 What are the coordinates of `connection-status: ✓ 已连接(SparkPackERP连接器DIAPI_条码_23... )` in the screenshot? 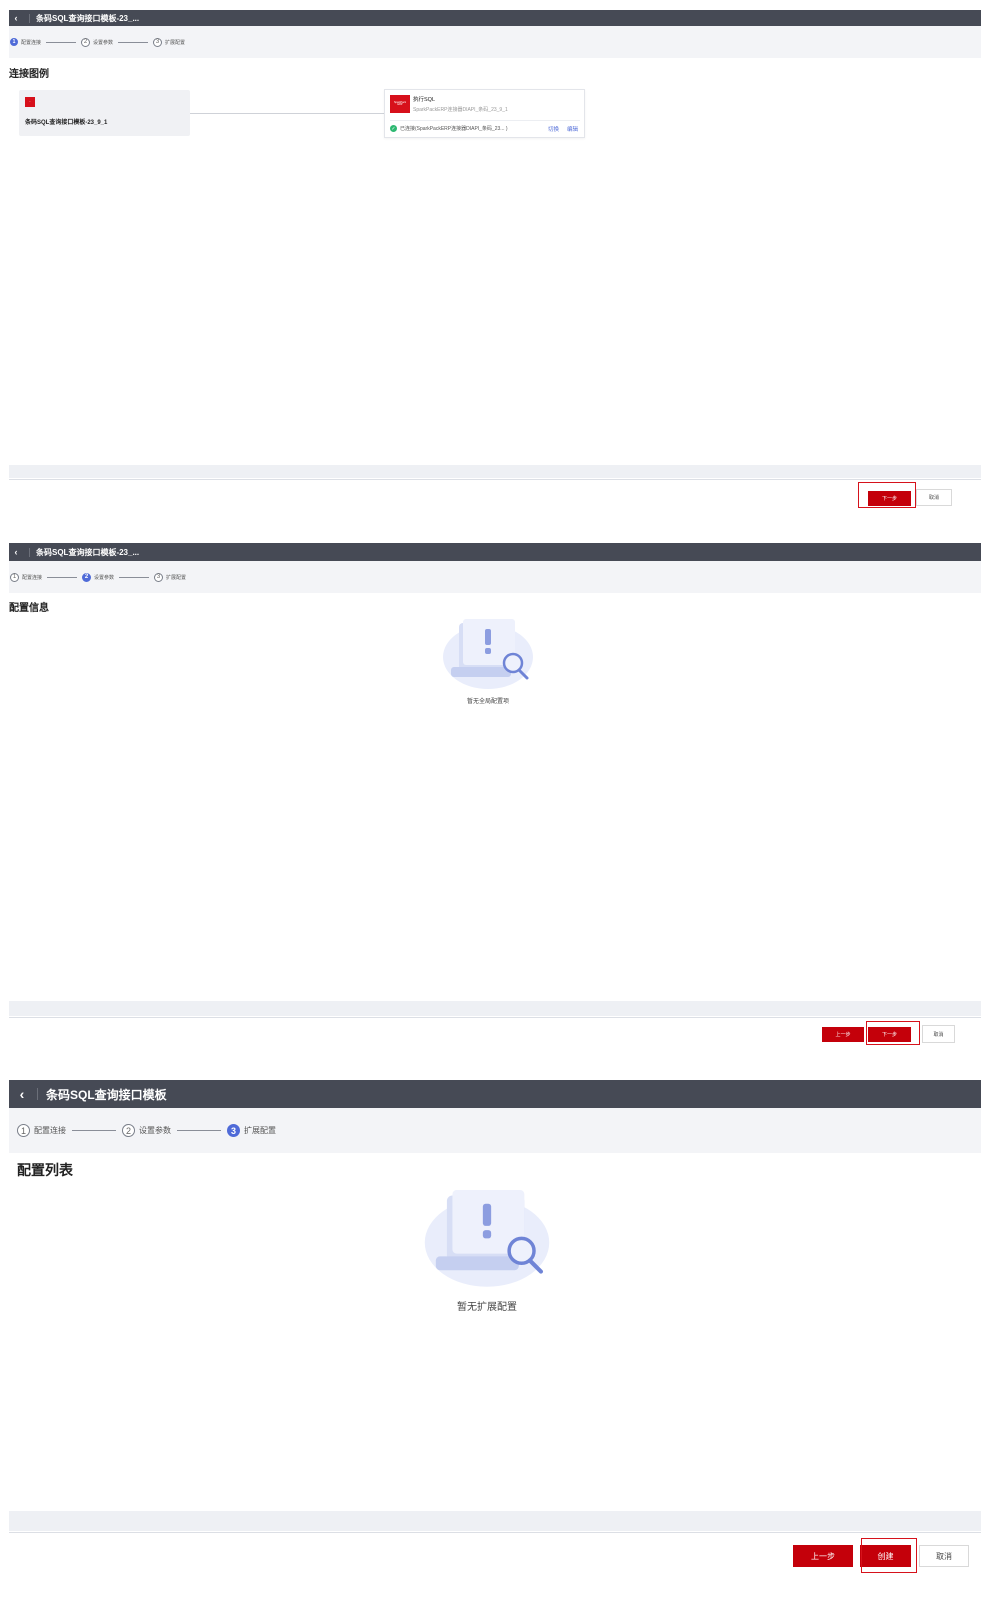 It's located at (449, 128).